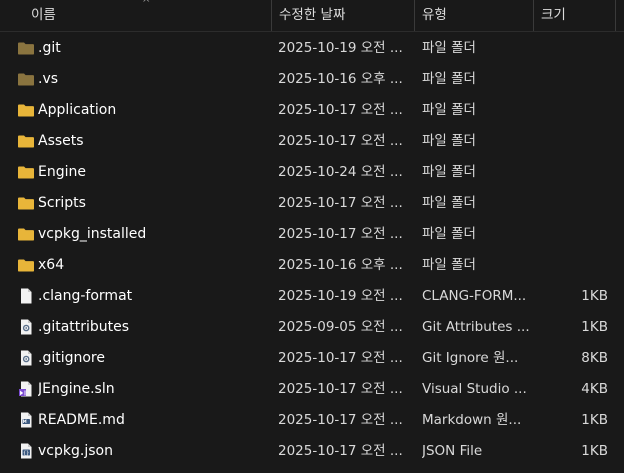  I want to click on column-header-bar: ^ 이름 수정한 날짜 유형 크기, so click(312, 16).